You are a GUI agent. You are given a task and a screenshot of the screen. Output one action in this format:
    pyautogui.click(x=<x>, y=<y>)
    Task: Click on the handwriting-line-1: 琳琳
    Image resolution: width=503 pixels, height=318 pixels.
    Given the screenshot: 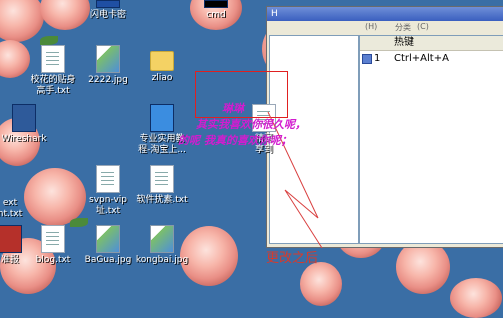 What is the action you would take?
    pyautogui.click(x=233, y=108)
    